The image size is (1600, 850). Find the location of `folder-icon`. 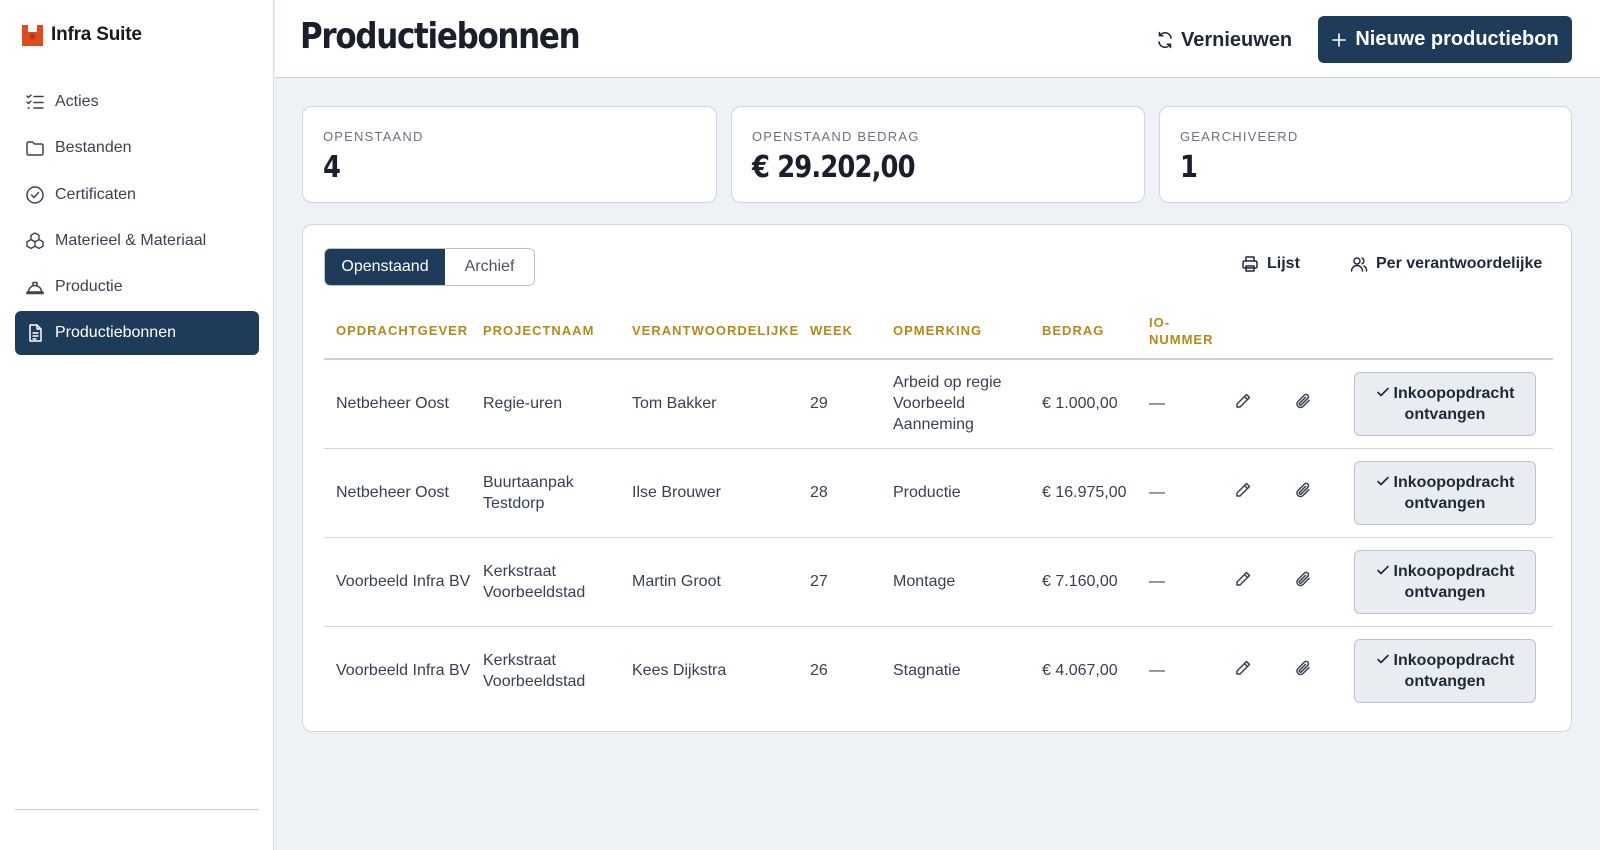

folder-icon is located at coordinates (35, 149).